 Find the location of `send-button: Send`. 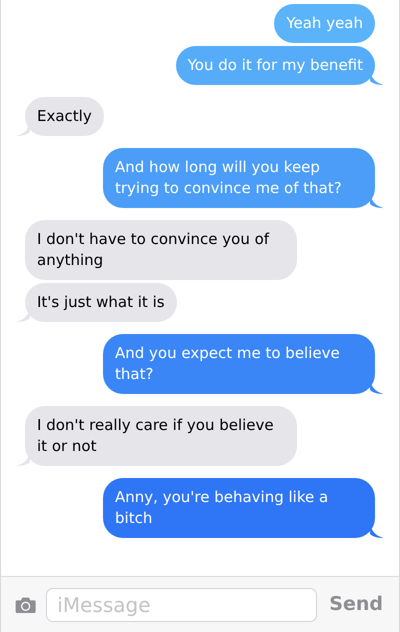

send-button: Send is located at coordinates (356, 604).